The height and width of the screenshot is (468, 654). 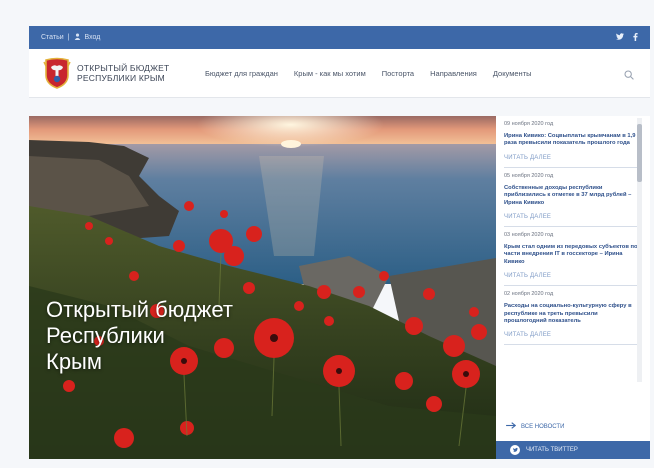 I want to click on user-icon, so click(x=77, y=37).